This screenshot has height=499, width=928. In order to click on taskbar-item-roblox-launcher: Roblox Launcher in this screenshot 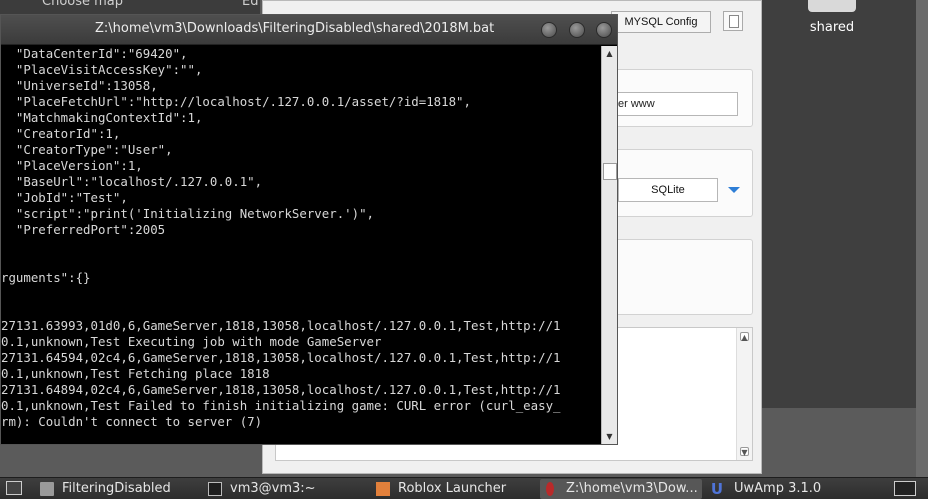, I will do `click(454, 489)`.